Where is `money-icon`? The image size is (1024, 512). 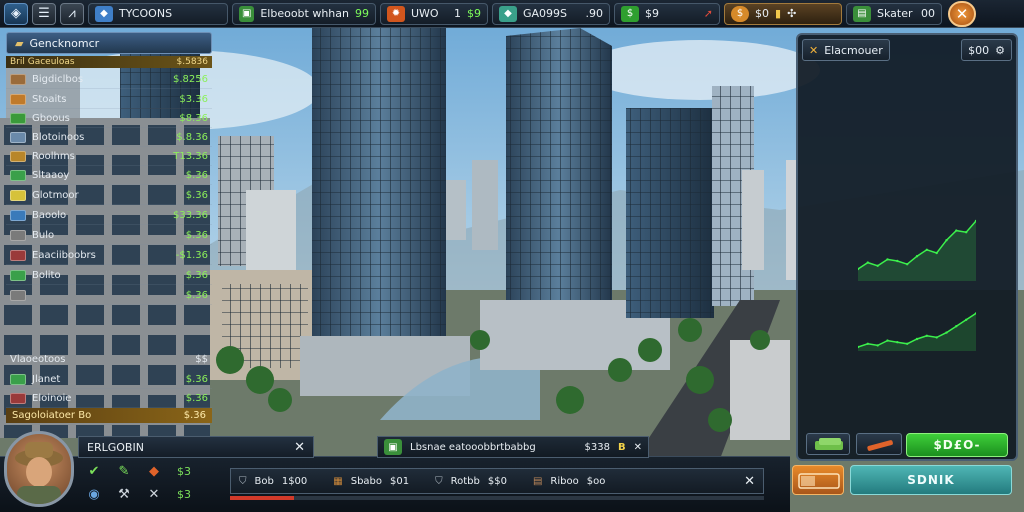
money-icon is located at coordinates (829, 444).